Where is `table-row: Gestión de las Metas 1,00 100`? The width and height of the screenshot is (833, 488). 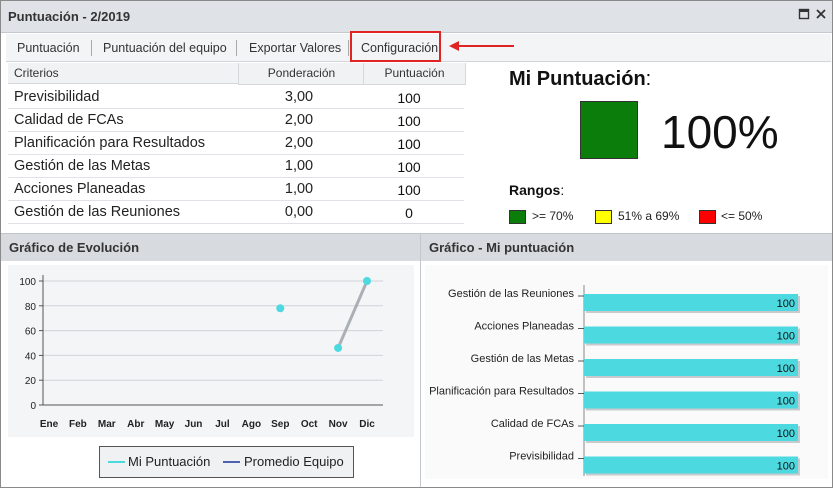
table-row: Gestión de las Metas 1,00 100 is located at coordinates (236, 166).